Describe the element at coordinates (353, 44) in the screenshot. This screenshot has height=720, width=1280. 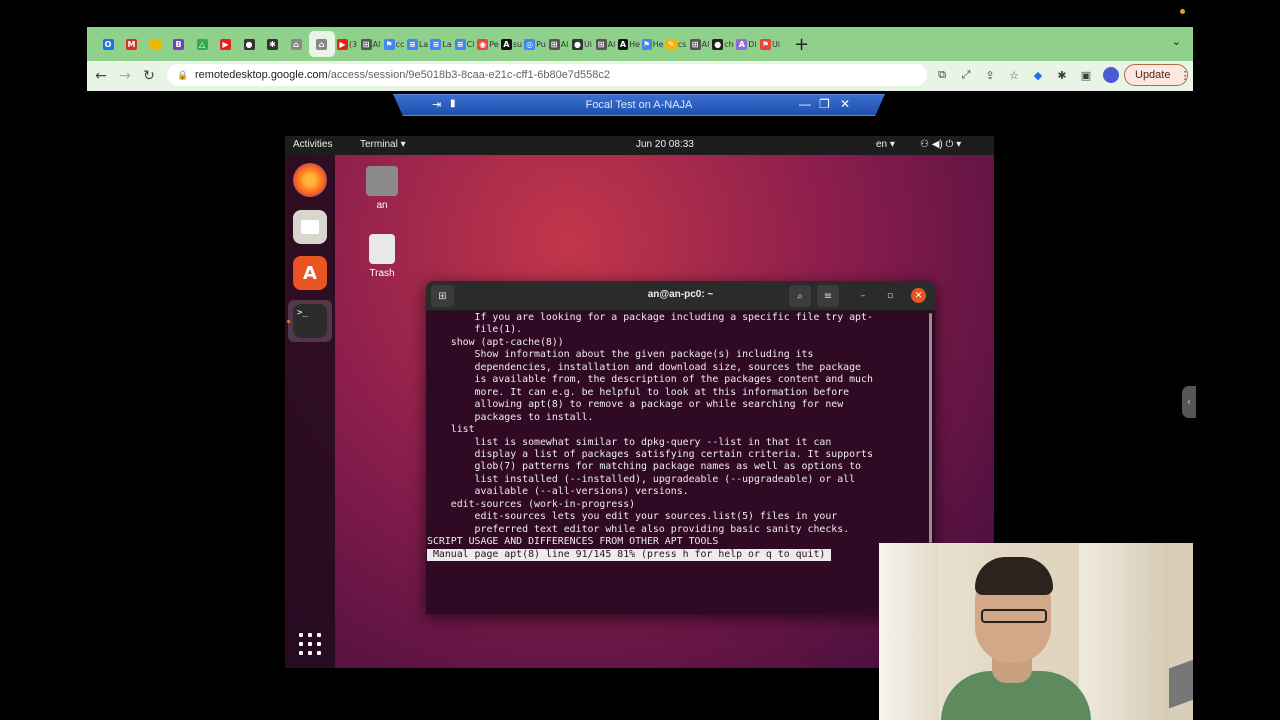
I see `tab-title: (3` at that location.